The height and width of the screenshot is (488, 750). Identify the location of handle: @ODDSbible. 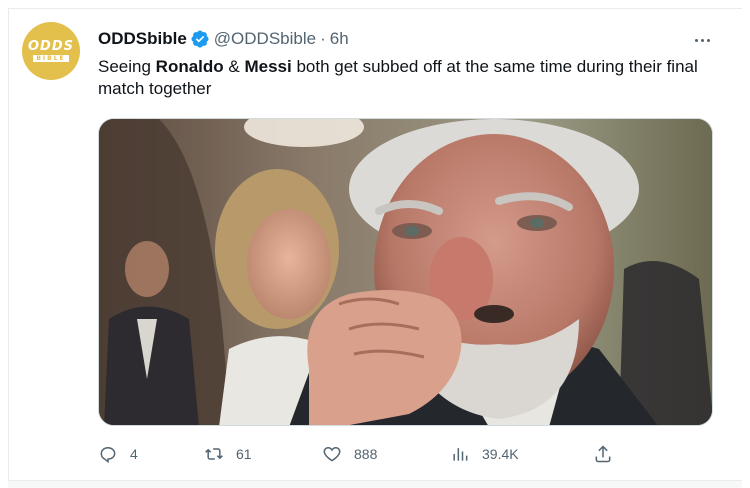
(265, 39).